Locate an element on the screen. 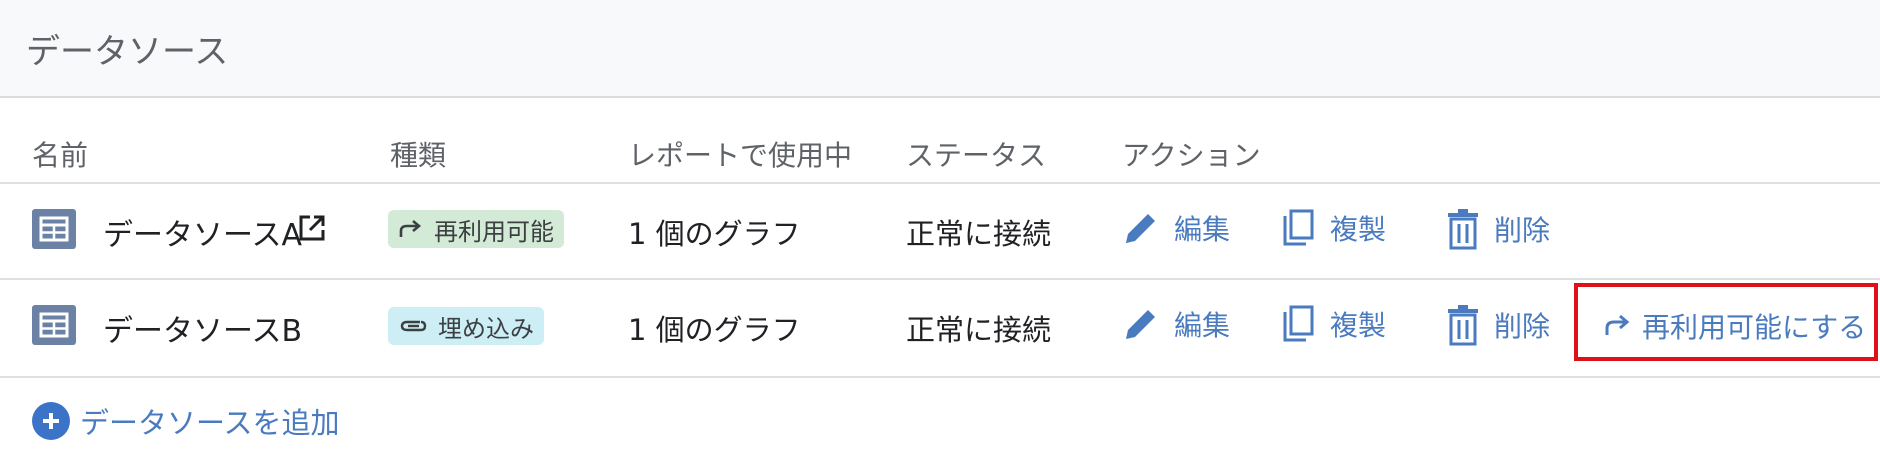 The width and height of the screenshot is (1880, 466). add-data-source-label: データソースを追加 is located at coordinates (210, 423).